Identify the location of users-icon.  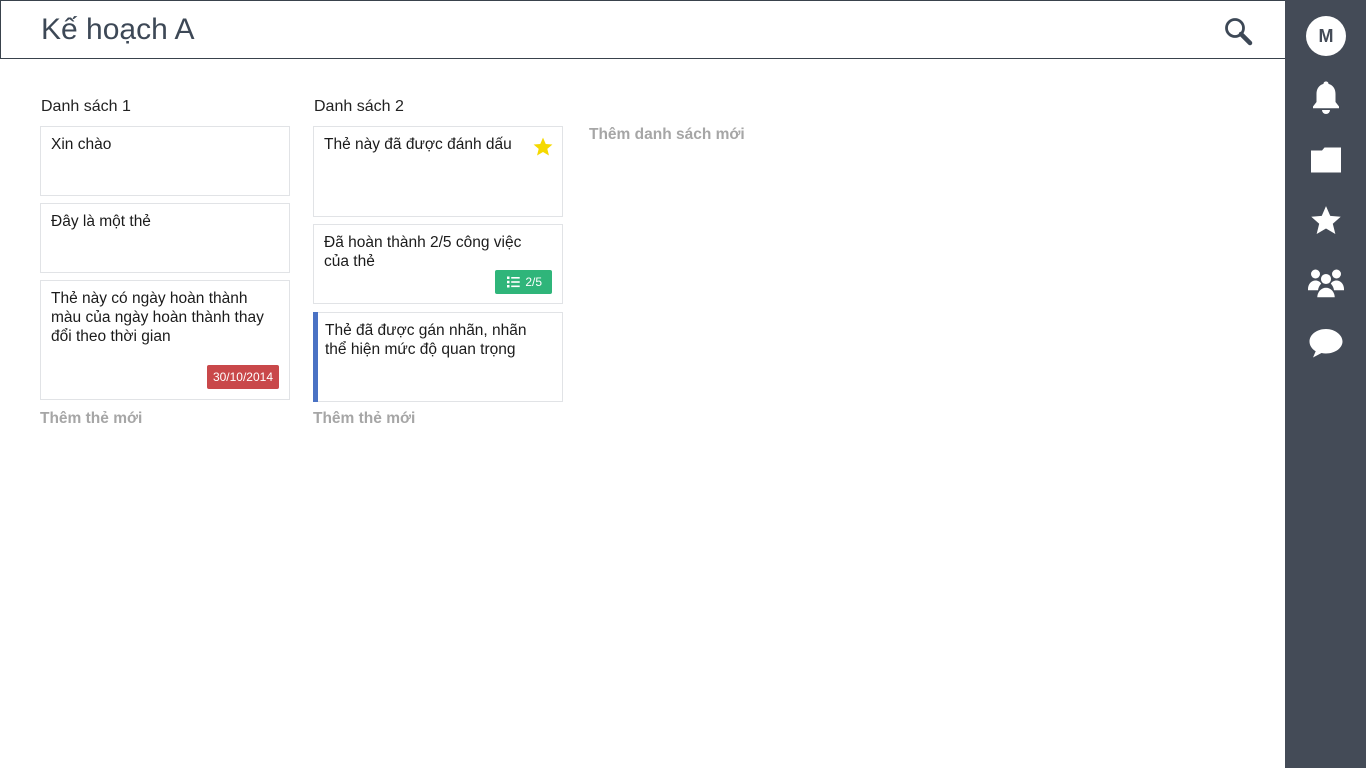
(1326, 284).